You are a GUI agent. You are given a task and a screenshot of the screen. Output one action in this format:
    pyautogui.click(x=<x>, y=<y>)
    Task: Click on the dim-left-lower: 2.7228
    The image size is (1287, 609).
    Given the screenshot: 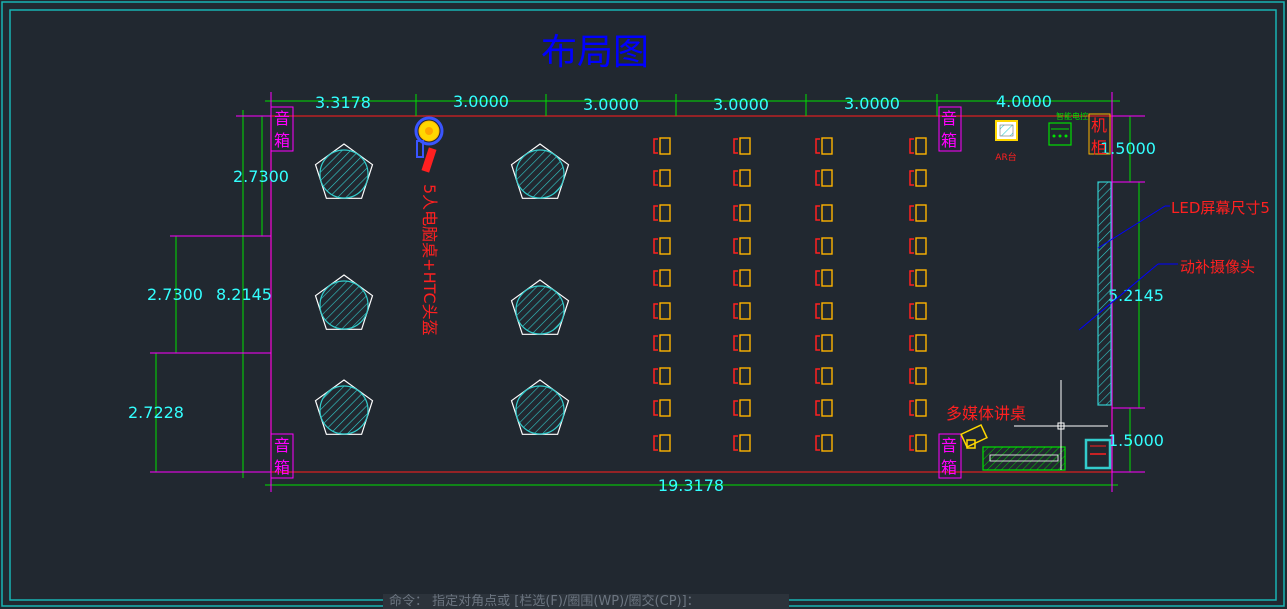 What is the action you would take?
    pyautogui.click(x=156, y=412)
    